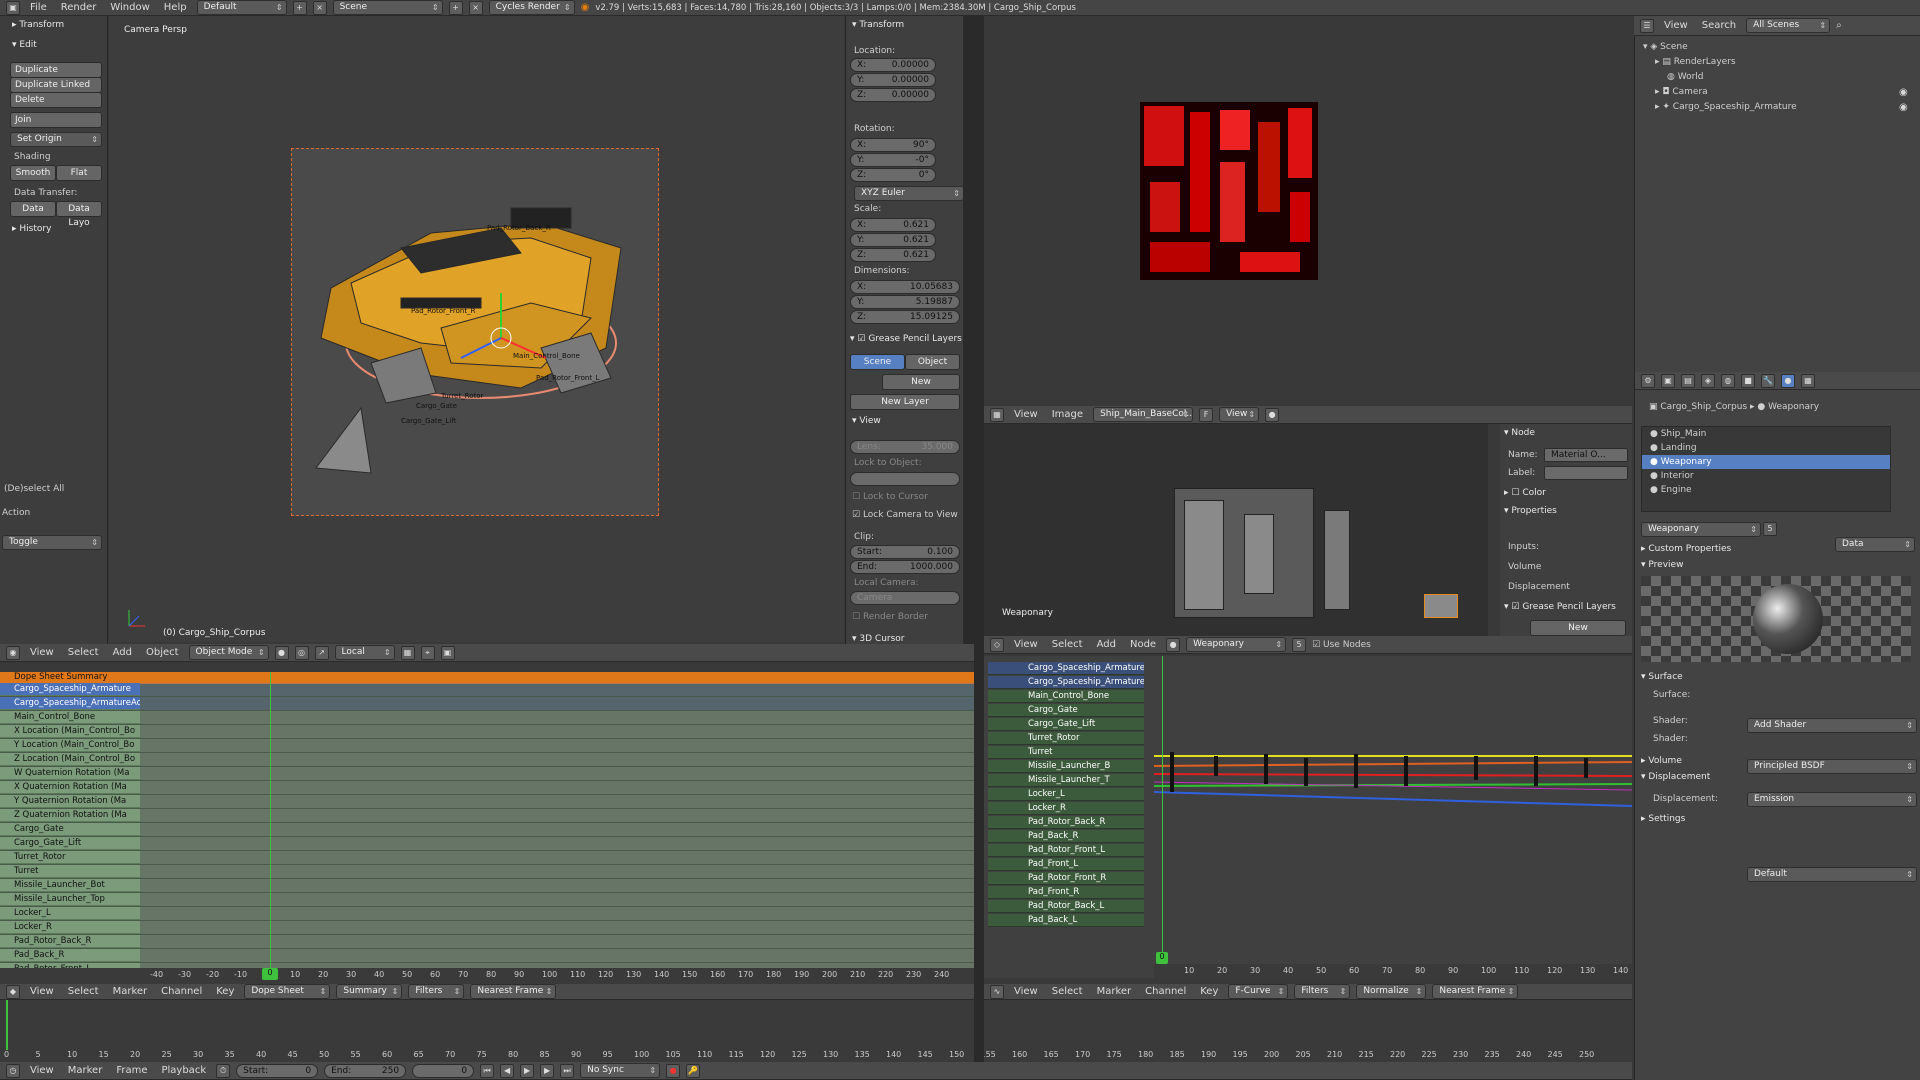  Describe the element at coordinates (1519, 433) in the screenshot. I see `node-panel-header: ▾ Node` at that location.